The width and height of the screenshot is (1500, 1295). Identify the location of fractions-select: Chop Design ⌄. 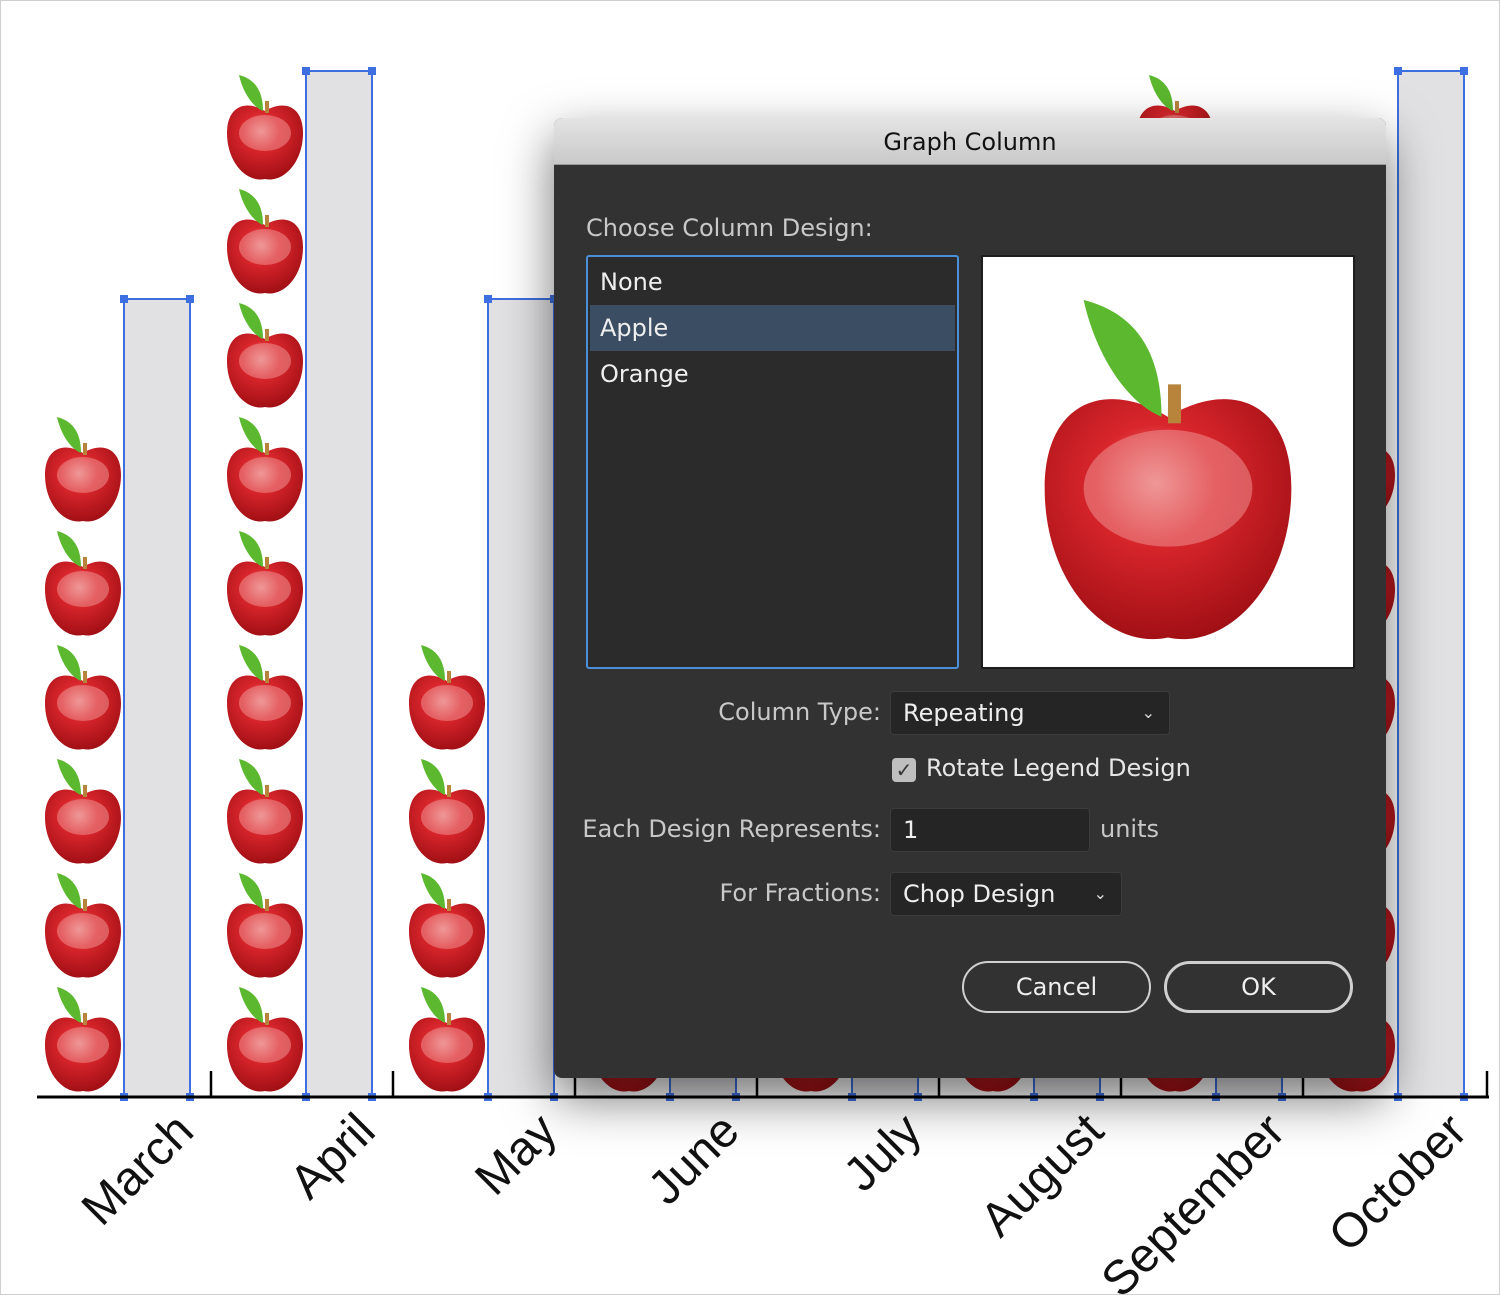
(1006, 894).